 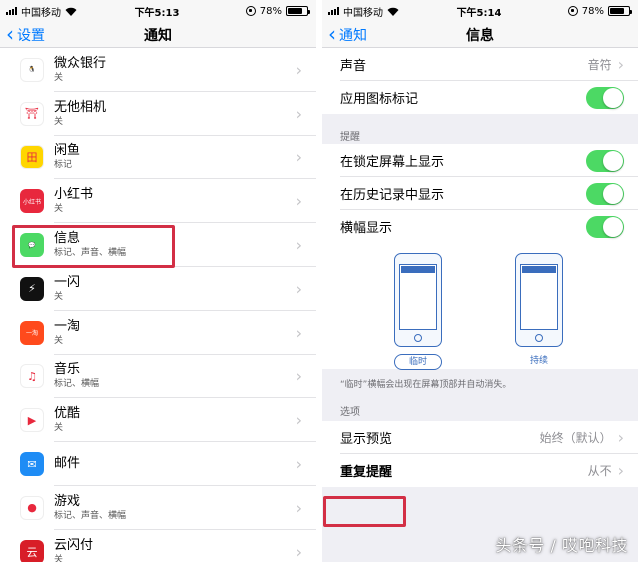 I want to click on youku-icon: ▶, so click(x=32, y=420).